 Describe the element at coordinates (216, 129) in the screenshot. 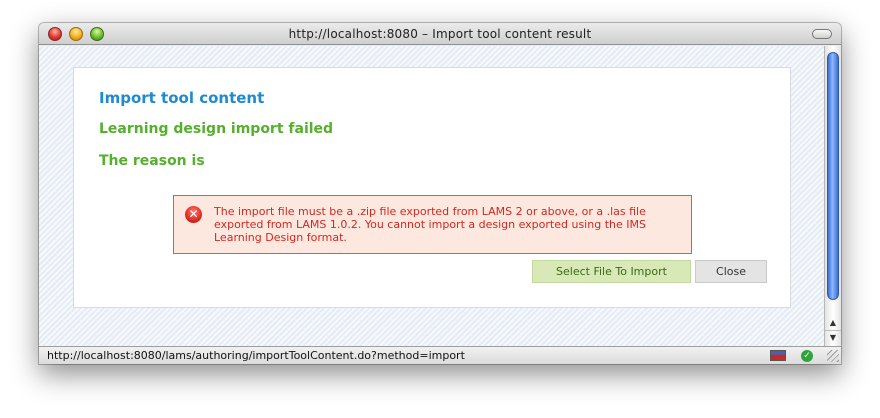

I see `failure-message: Learning design import failed` at that location.